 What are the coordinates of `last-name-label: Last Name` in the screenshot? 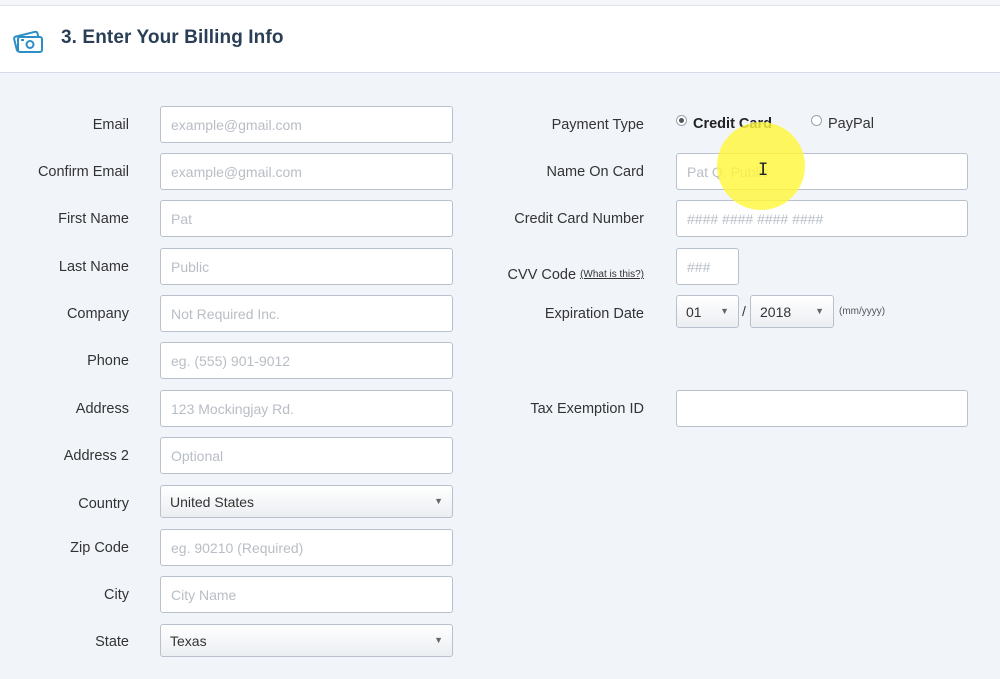 It's located at (93, 267).